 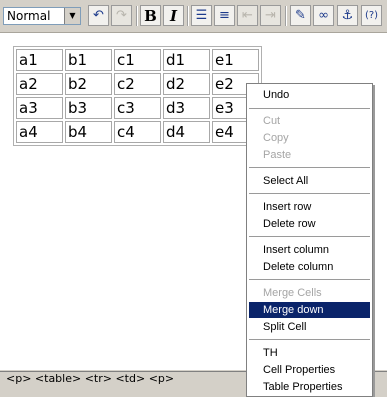 What do you see at coordinates (309, 293) in the screenshot?
I see `menu-item-merge-cells: Merge Cells` at bounding box center [309, 293].